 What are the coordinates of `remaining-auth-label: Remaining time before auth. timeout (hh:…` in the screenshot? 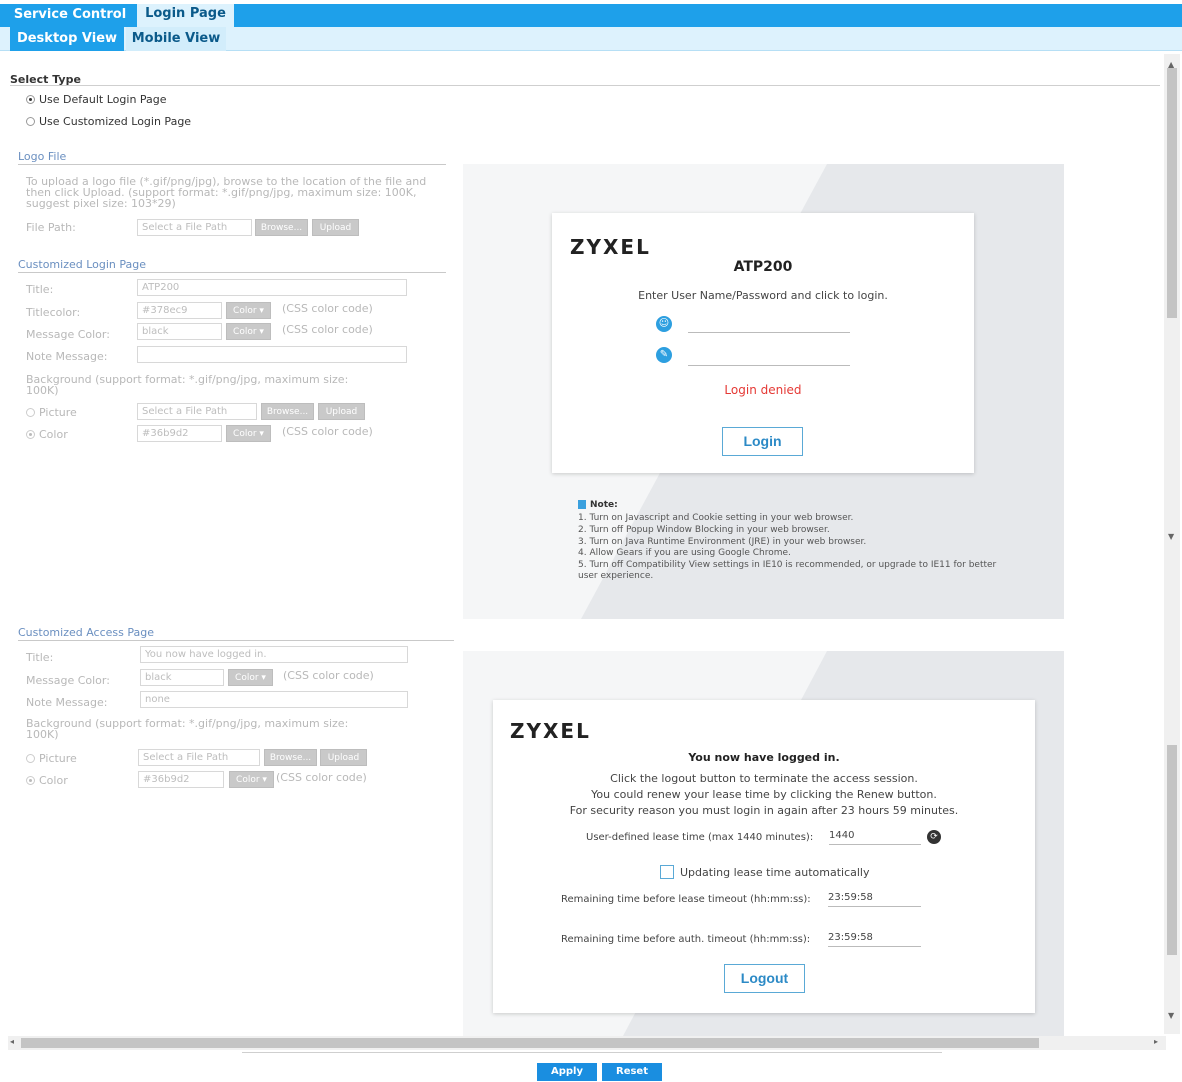 It's located at (686, 939).